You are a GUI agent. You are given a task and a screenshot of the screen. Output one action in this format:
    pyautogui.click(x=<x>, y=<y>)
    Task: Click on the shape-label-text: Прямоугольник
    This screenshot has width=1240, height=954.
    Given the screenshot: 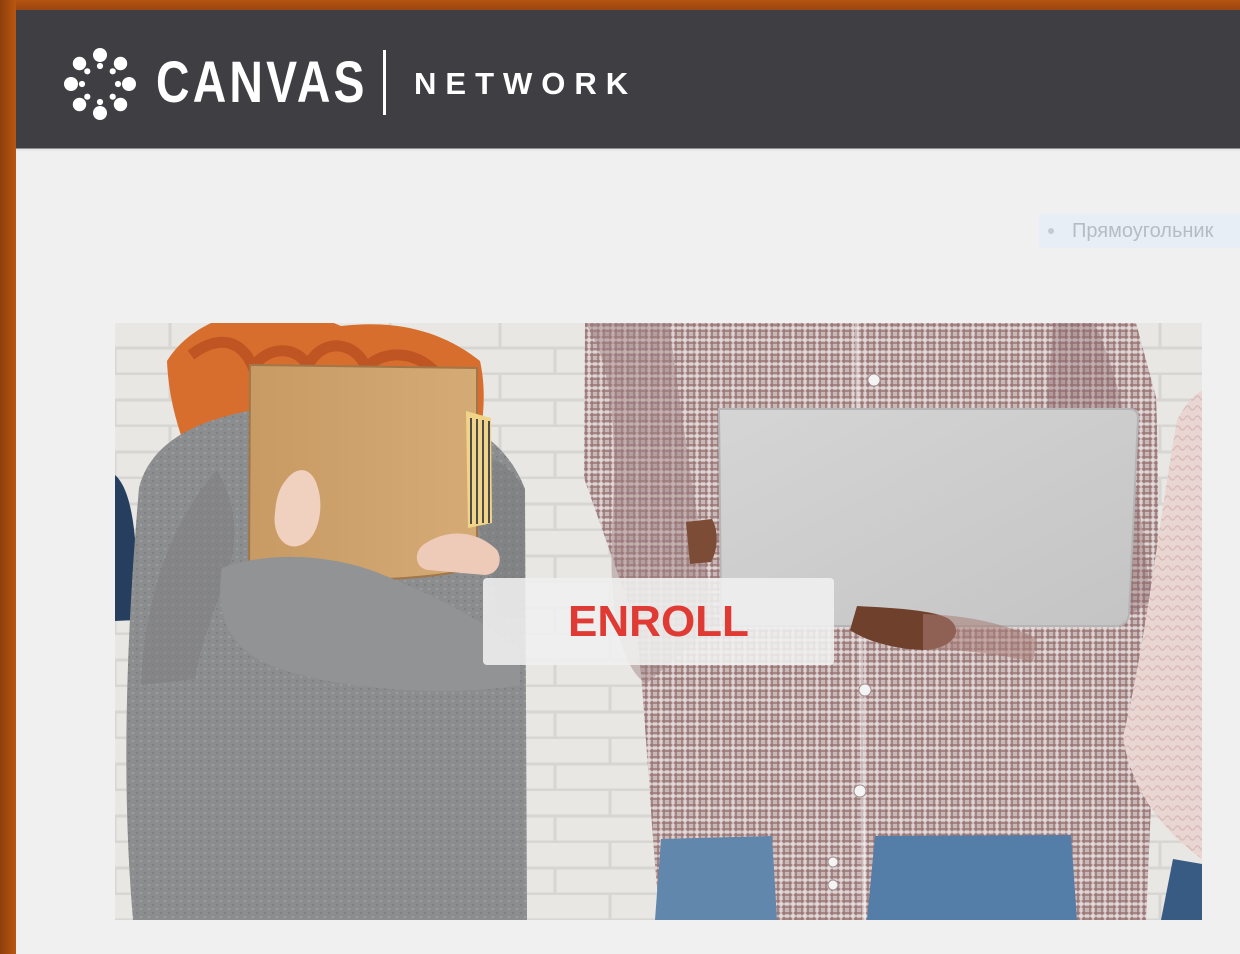 What is the action you would take?
    pyautogui.click(x=1143, y=231)
    